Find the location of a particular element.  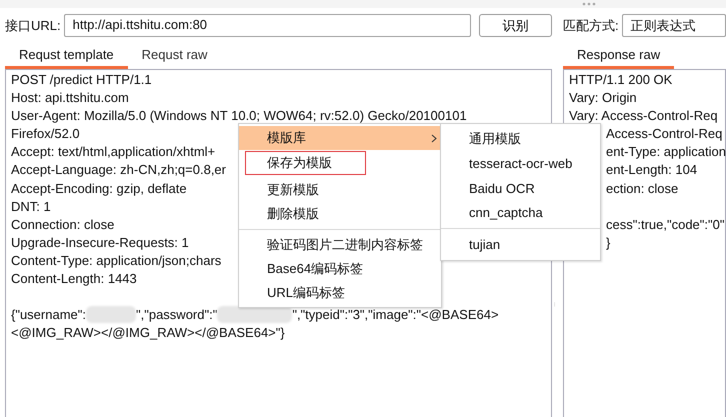

recognize-button: 识别 is located at coordinates (515, 25).